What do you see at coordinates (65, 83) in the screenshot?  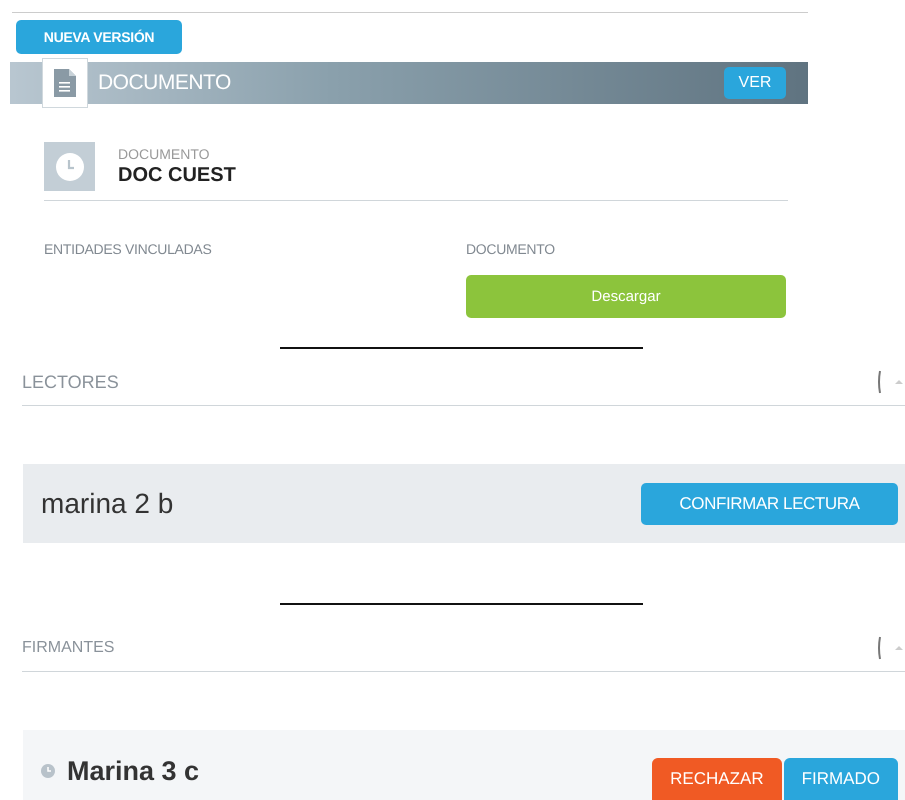 I see `document-icon` at bounding box center [65, 83].